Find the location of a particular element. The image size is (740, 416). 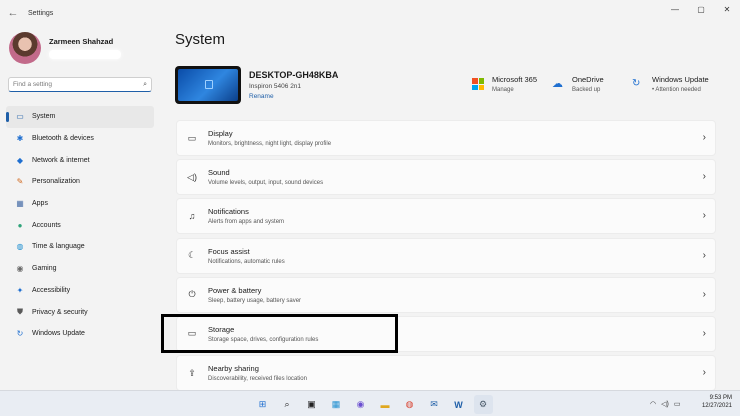

page-title: System is located at coordinates (200, 39).